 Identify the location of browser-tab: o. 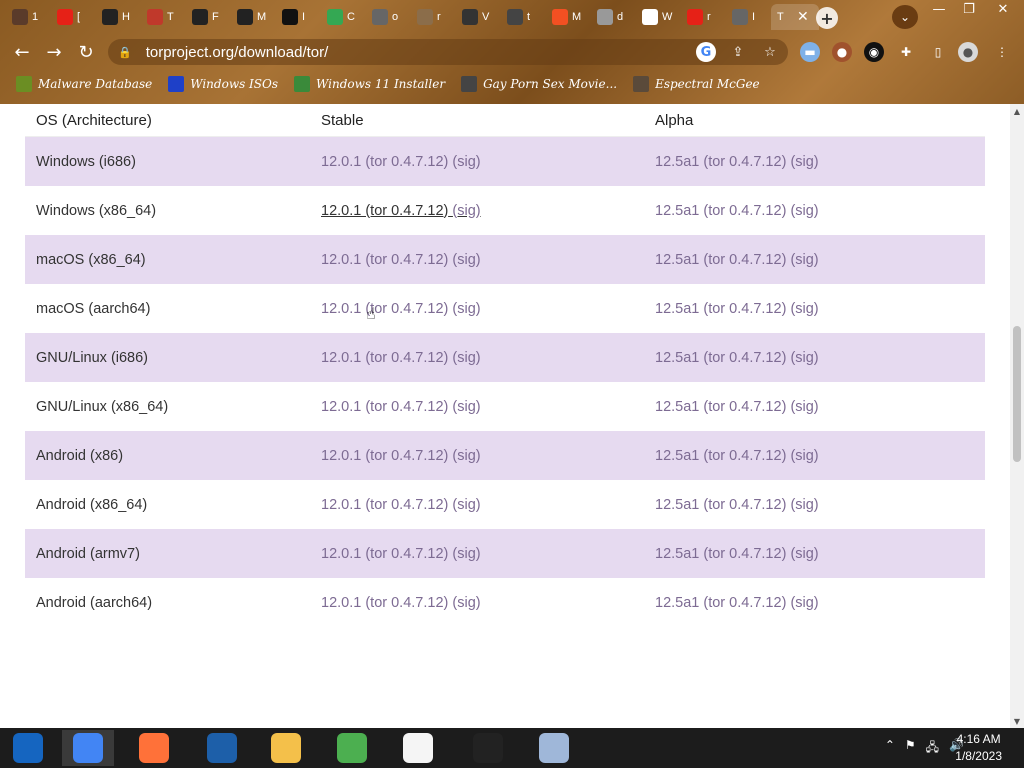
(386, 17).